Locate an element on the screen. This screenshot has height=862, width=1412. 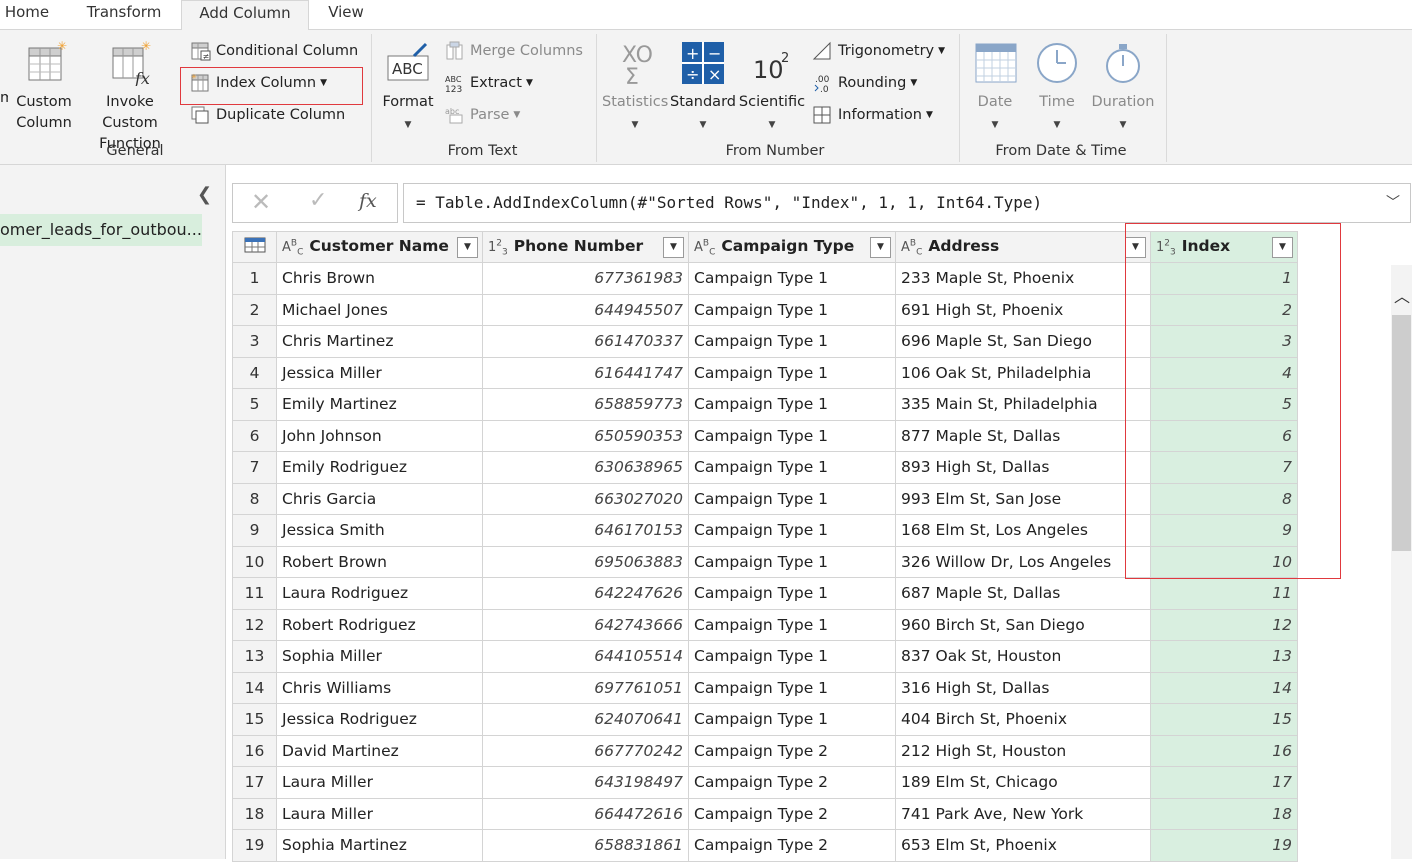
customer-name-cell: Jessica Miller is located at coordinates (379, 372).